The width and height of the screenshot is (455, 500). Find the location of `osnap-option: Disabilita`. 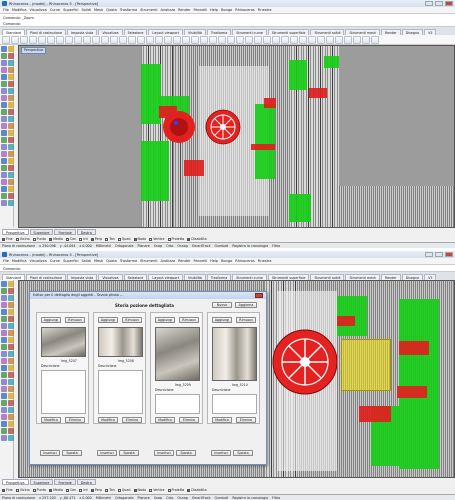

osnap-option: Disabilita is located at coordinates (197, 490).